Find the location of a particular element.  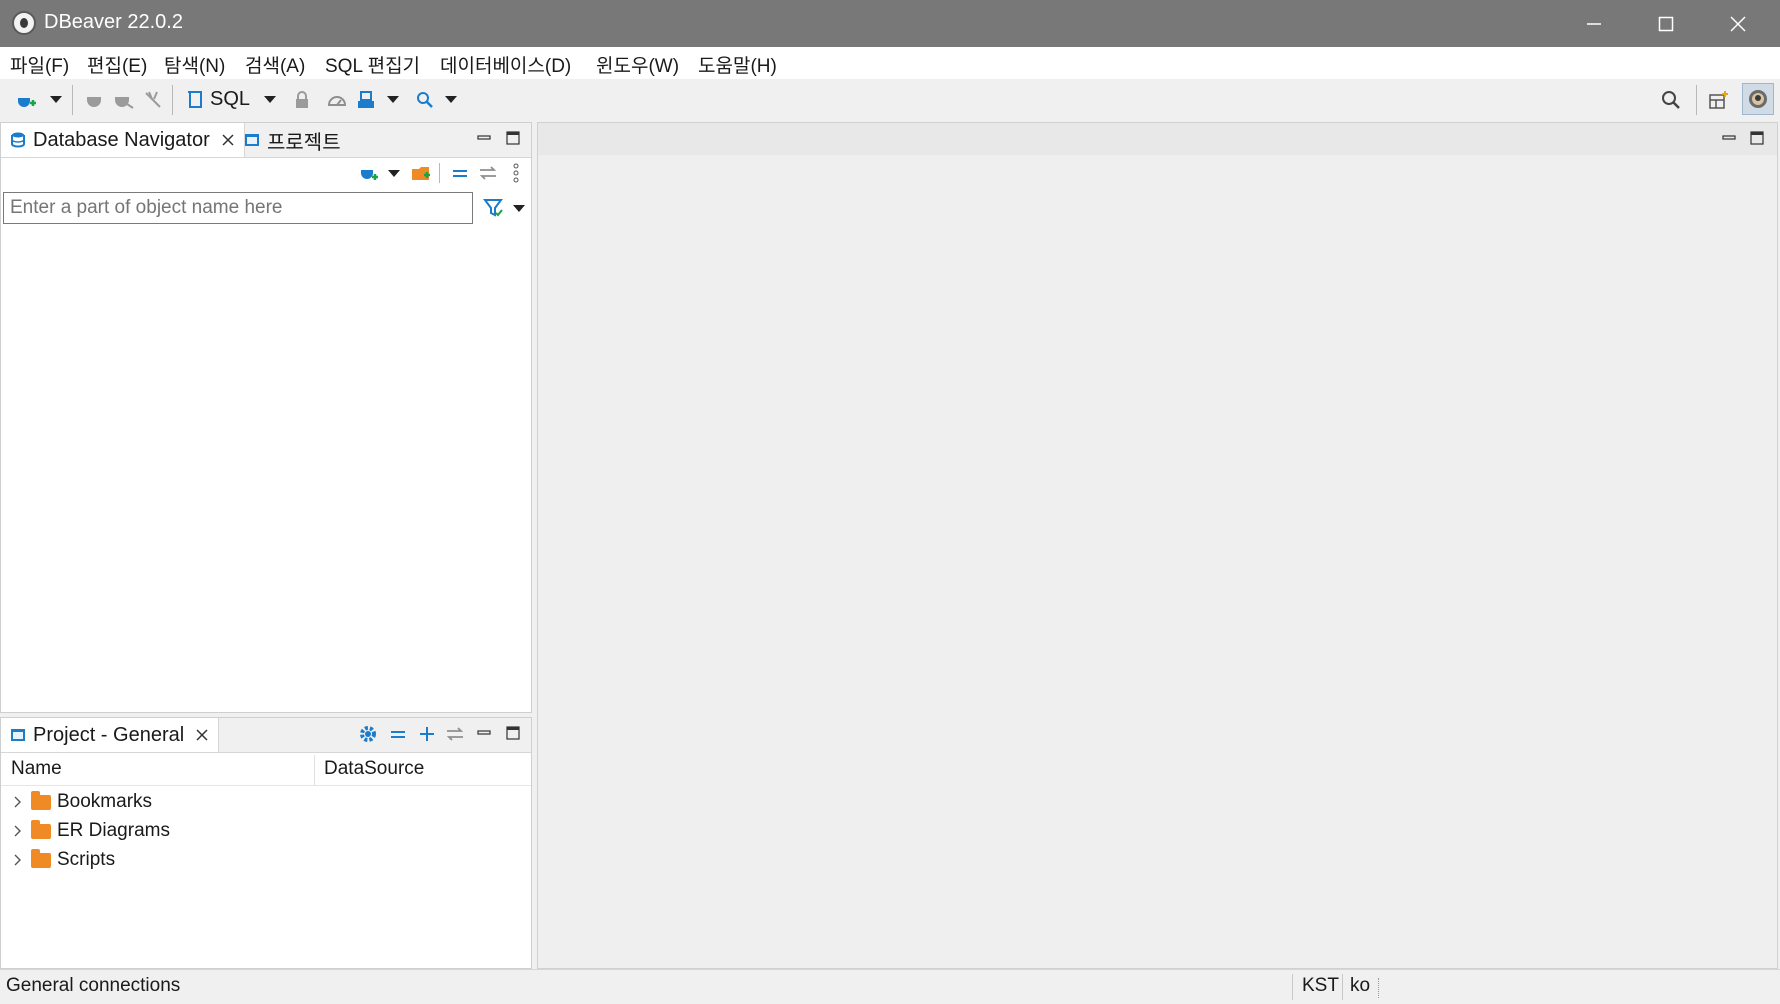

connect-icon is located at coordinates (94, 99).